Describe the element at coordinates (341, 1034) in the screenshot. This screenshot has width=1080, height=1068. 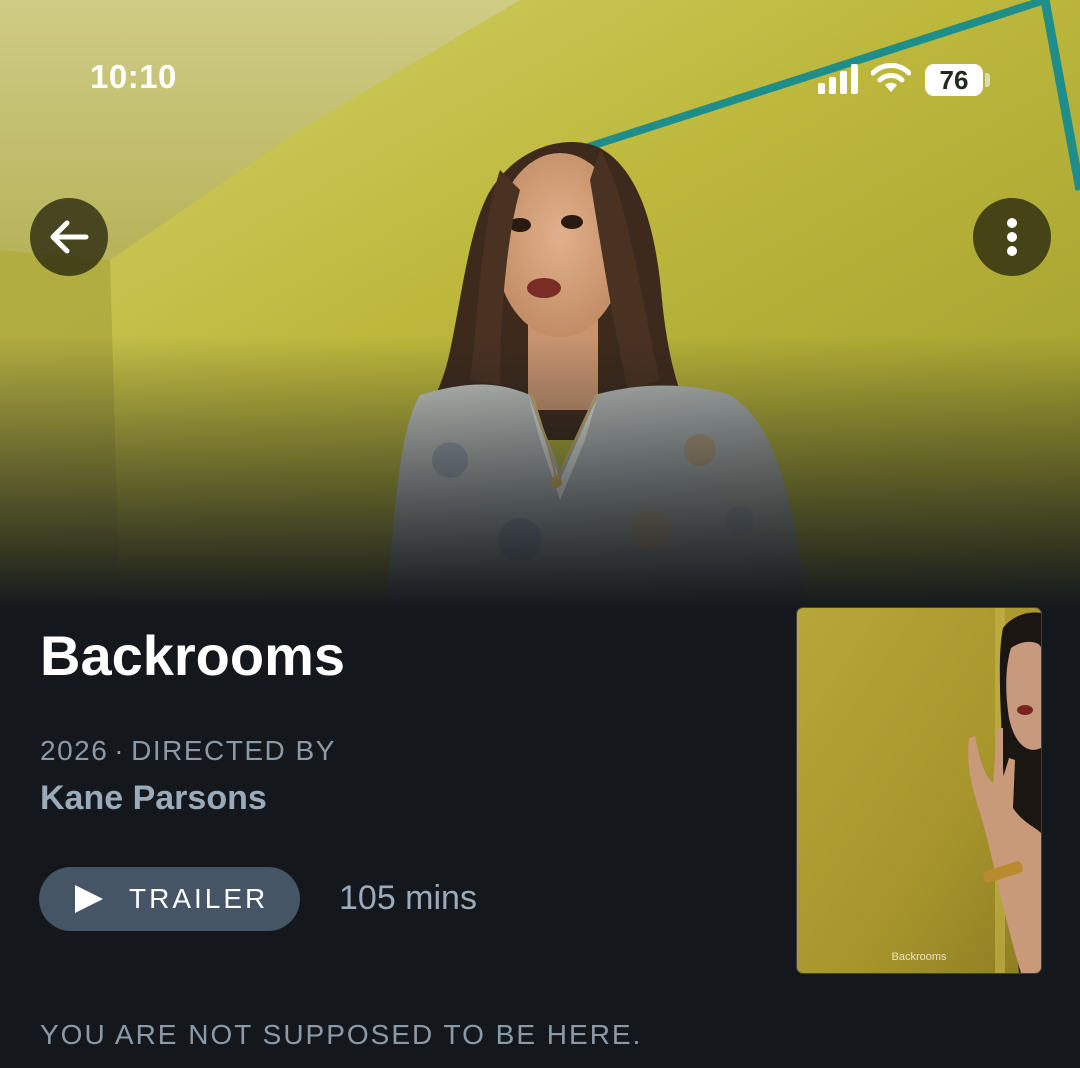
I see `tagline: YOU ARE NOT SUPPOSED TO BE HERE.` at that location.